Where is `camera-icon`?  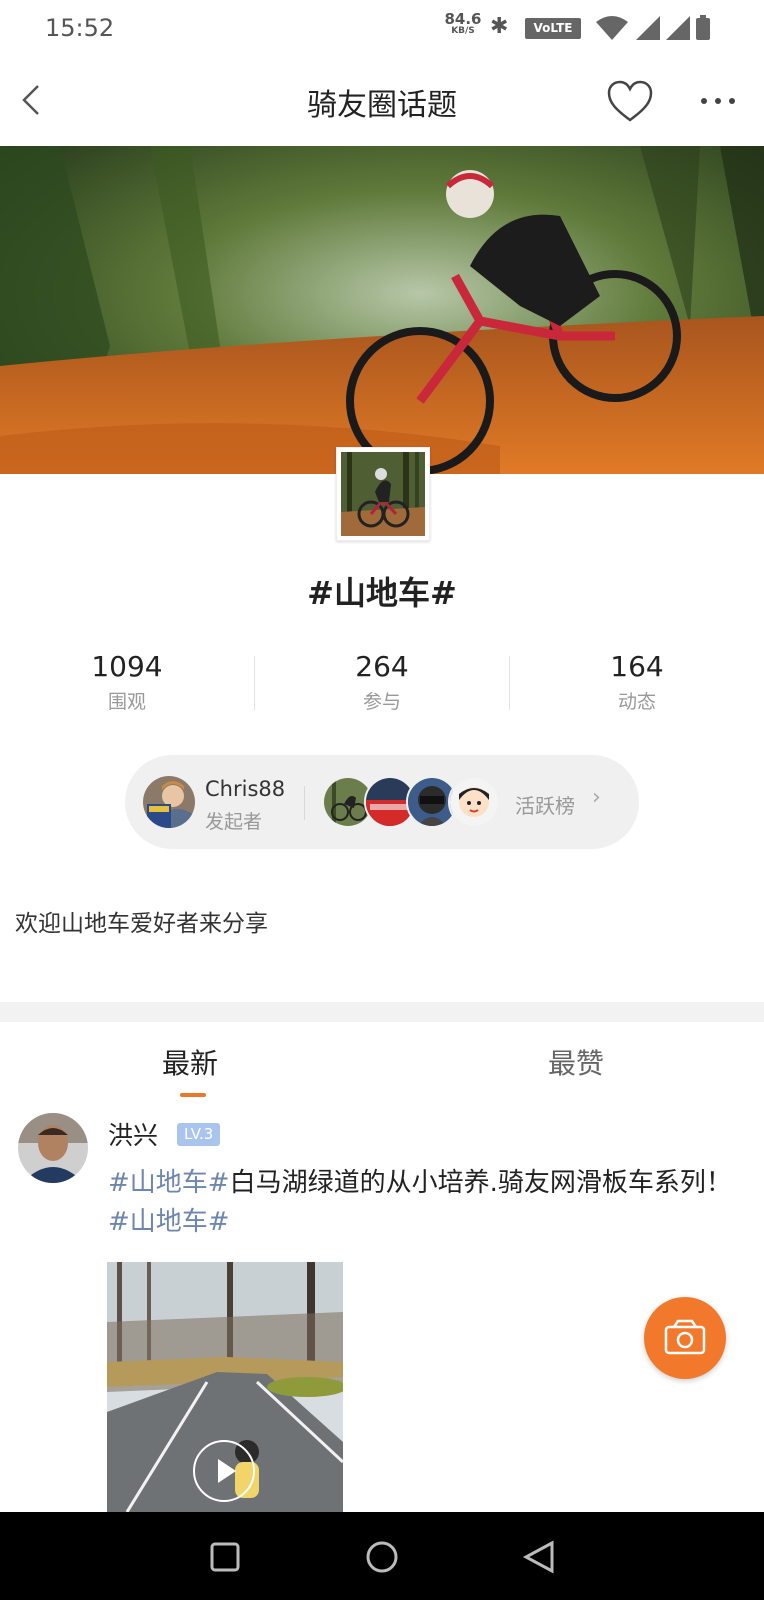 camera-icon is located at coordinates (685, 1337).